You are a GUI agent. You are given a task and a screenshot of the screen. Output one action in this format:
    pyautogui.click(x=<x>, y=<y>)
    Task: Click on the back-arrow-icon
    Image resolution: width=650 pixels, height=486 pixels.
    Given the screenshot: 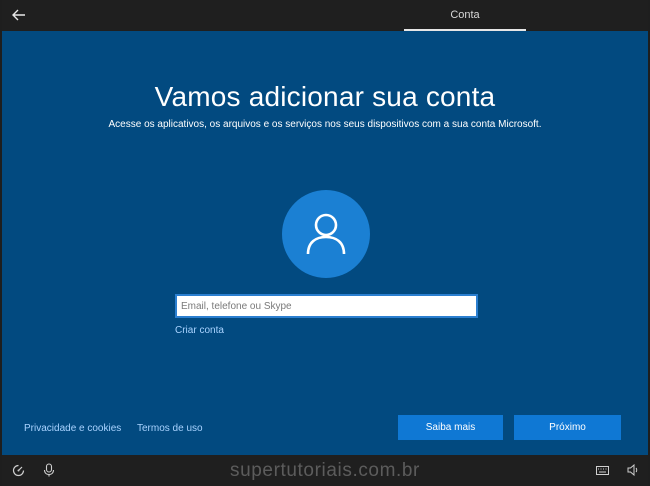 What is the action you would take?
    pyautogui.click(x=18, y=15)
    